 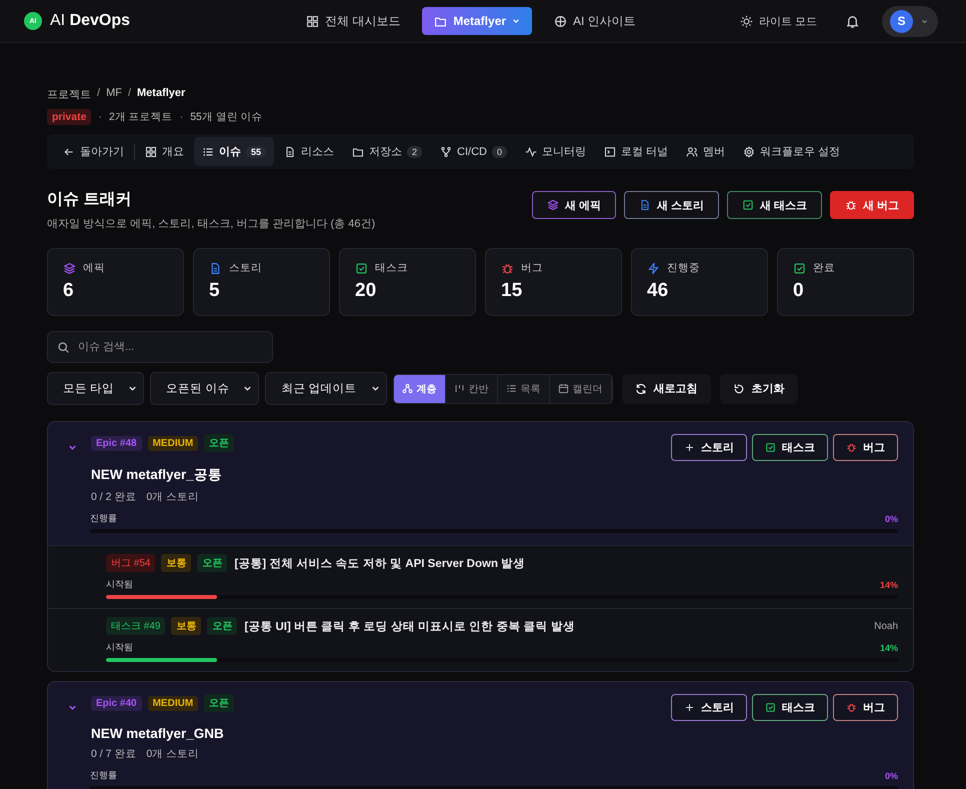 What do you see at coordinates (95, 388) in the screenshot?
I see `filter-dropdown: 모든 타입` at bounding box center [95, 388].